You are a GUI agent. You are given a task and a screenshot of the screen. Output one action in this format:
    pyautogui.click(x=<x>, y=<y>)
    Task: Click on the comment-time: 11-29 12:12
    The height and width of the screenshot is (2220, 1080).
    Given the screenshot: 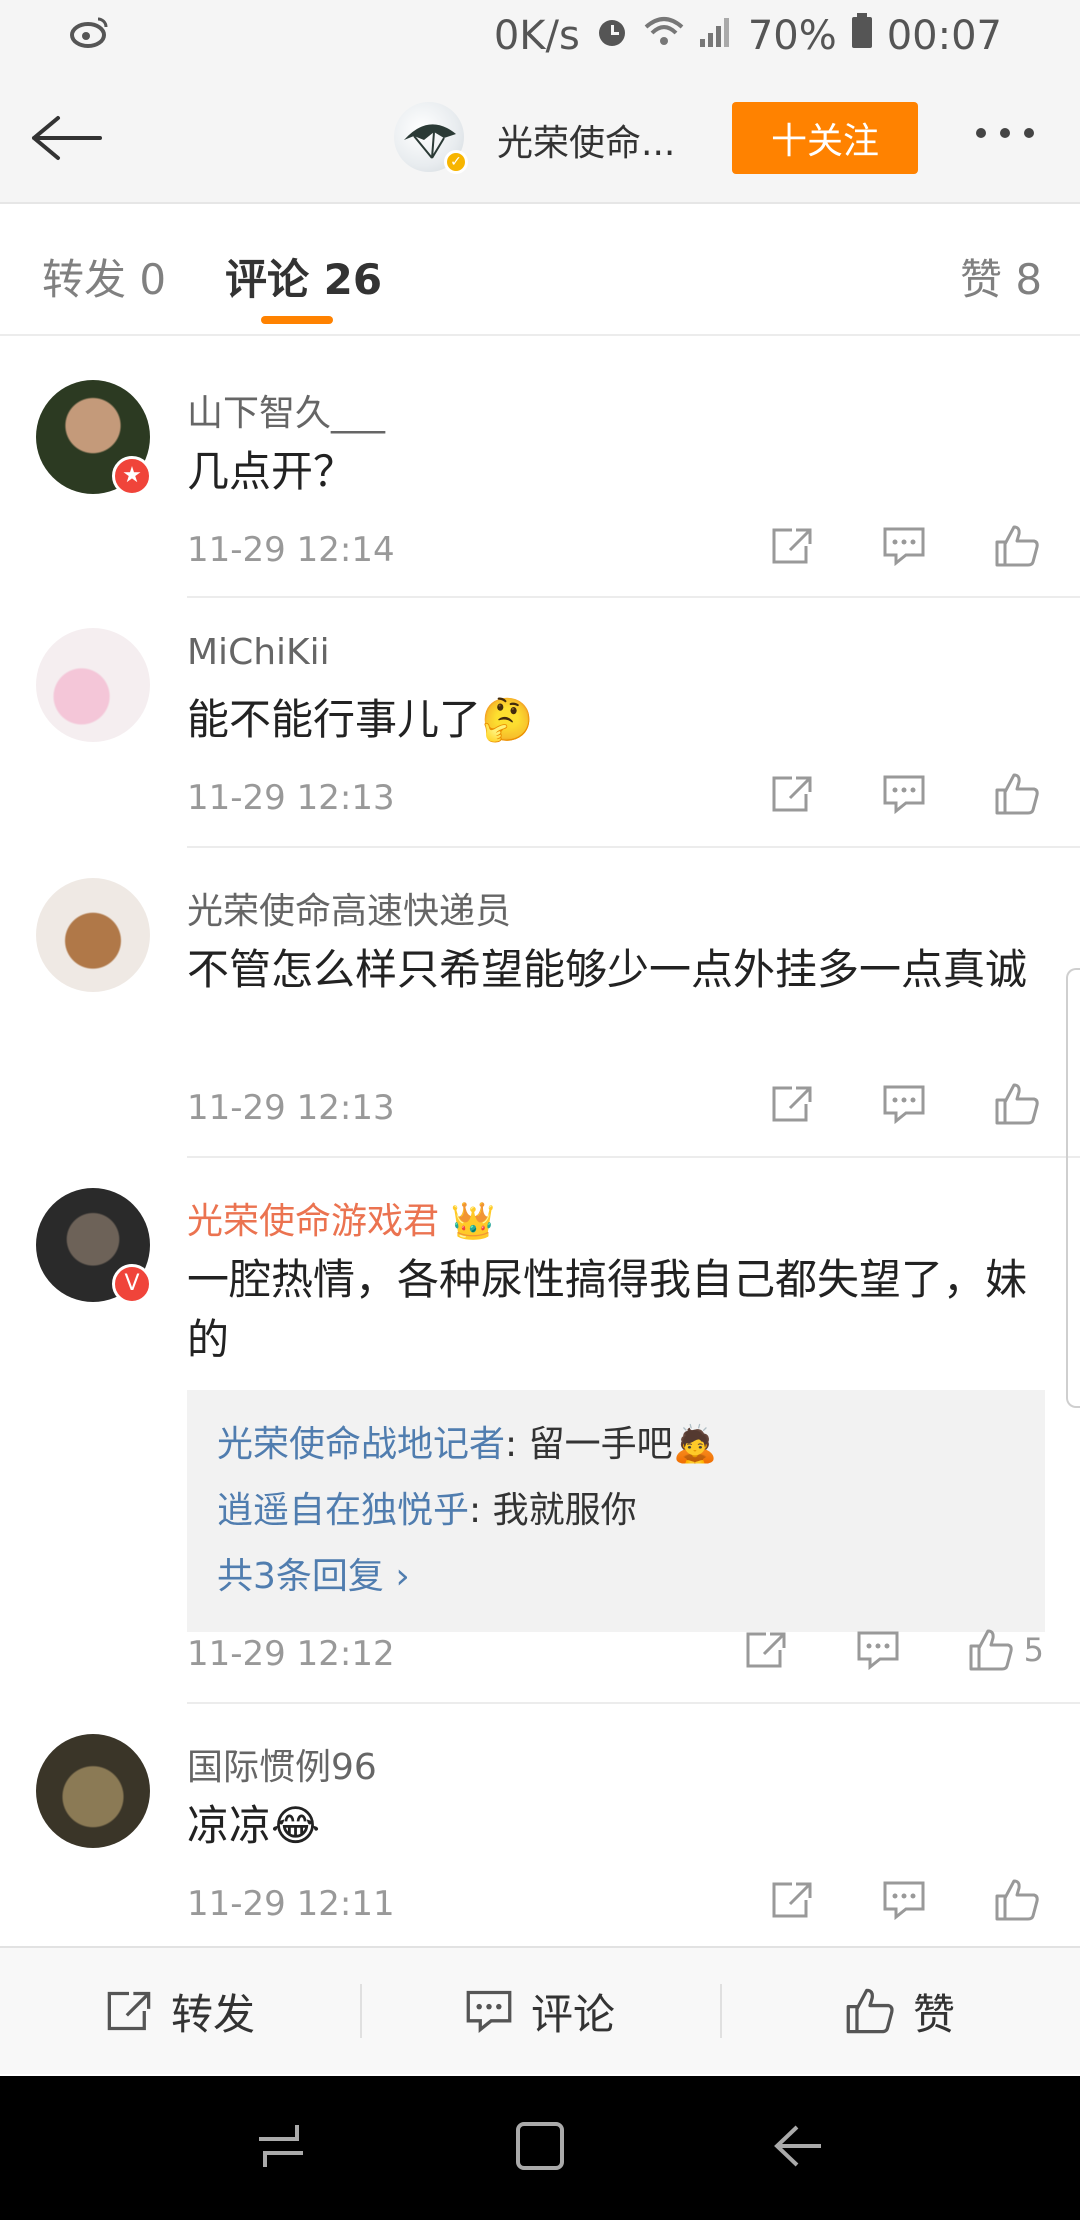 What is the action you would take?
    pyautogui.click(x=291, y=1654)
    